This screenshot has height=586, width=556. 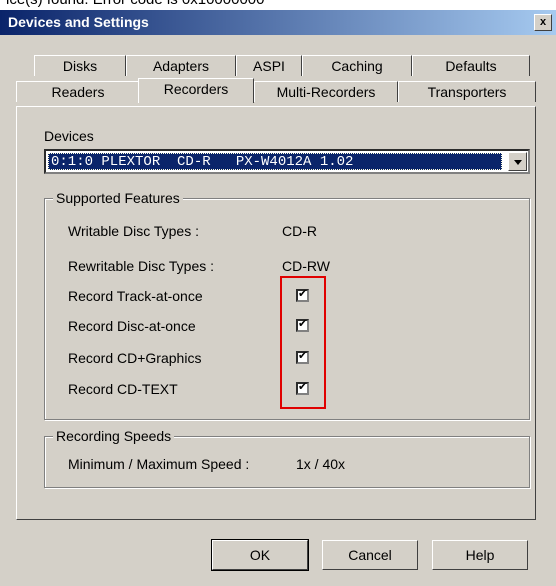 I want to click on writable-disc-types-label: Writable Disc Types :, so click(x=133, y=231).